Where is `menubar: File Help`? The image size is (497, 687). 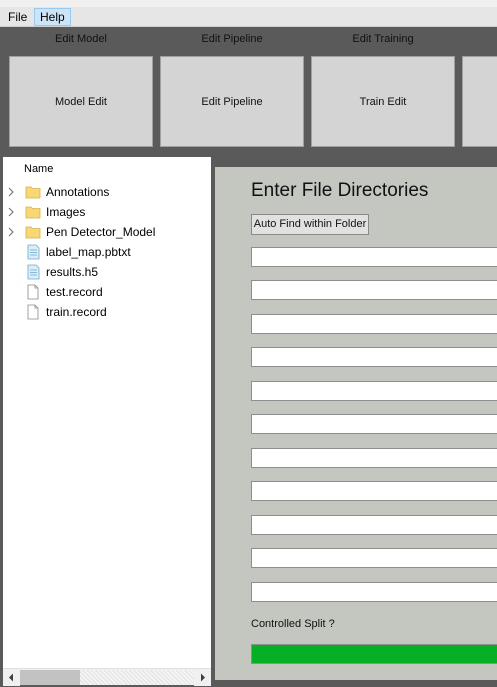
menubar: File Help is located at coordinates (248, 17).